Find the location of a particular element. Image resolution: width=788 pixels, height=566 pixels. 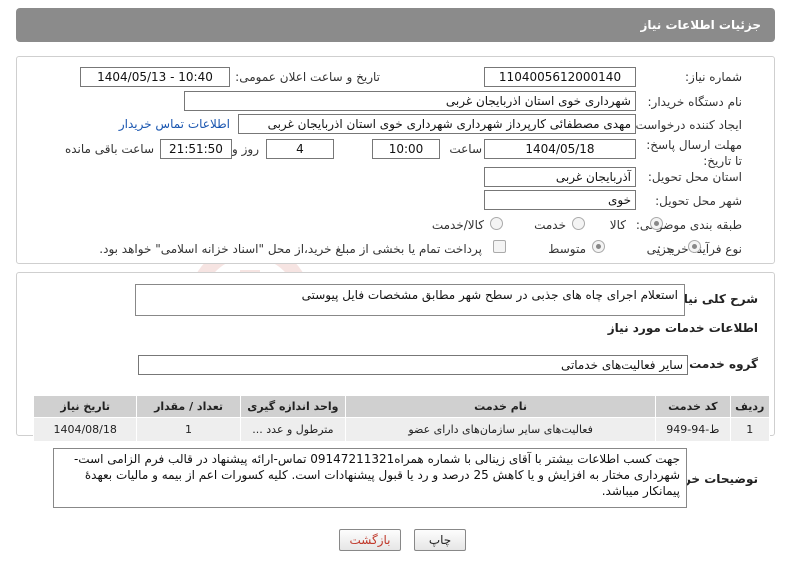

province-label: استان محل تحویل: is located at coordinates (694, 177).